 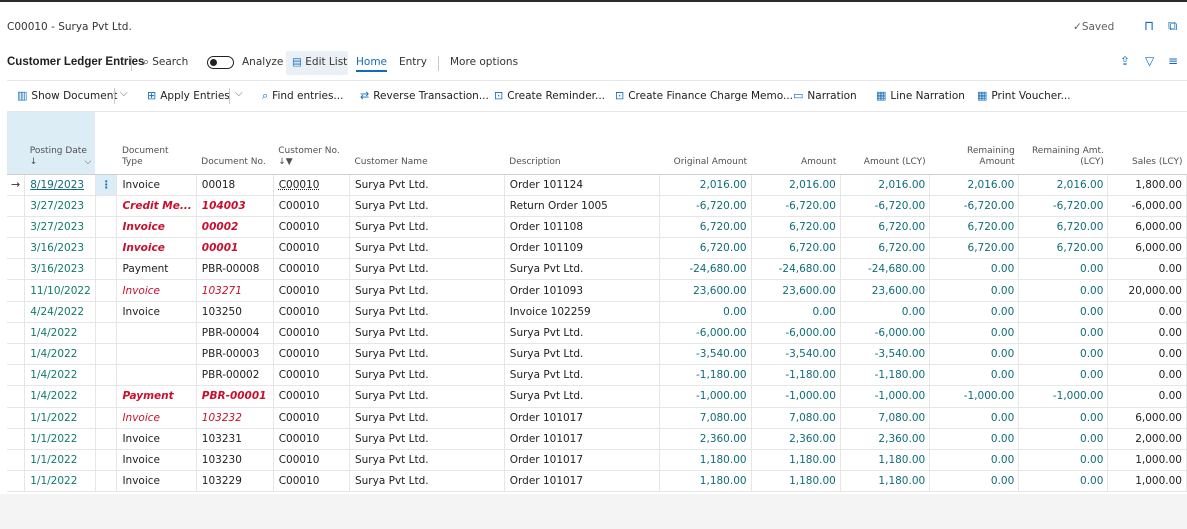 I want to click on line-narration-button: ▦ Line Narration, so click(x=920, y=95).